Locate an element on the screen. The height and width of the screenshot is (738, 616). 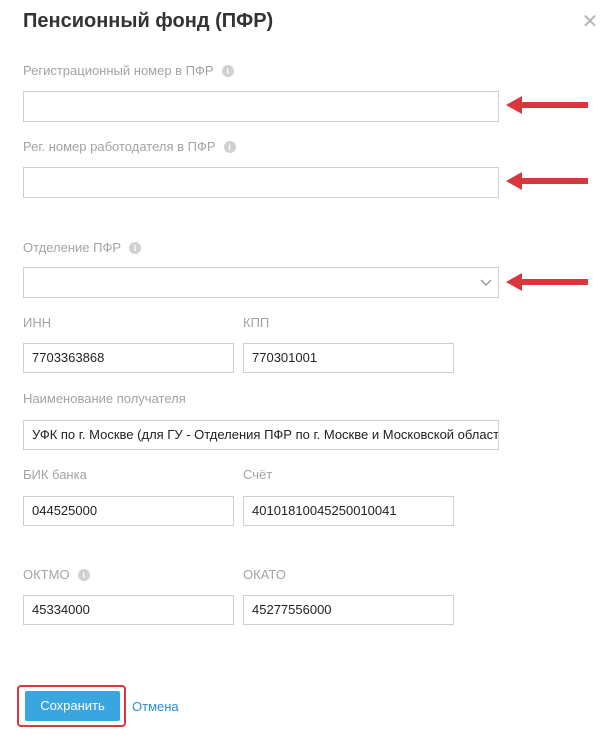
oktmo-label-text: ОКТМО is located at coordinates (46, 574).